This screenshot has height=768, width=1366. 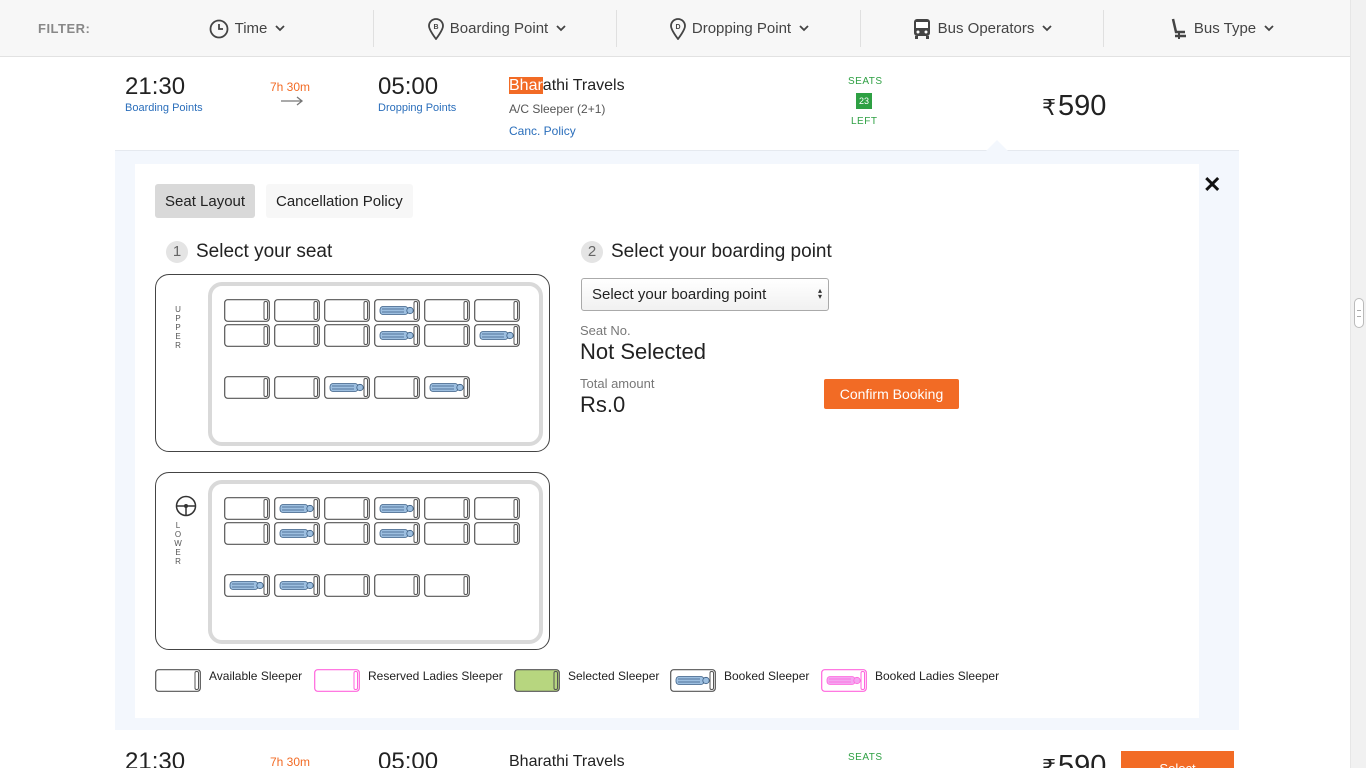 I want to click on step-select-seat: 1 Select your seat, so click(x=249, y=252).